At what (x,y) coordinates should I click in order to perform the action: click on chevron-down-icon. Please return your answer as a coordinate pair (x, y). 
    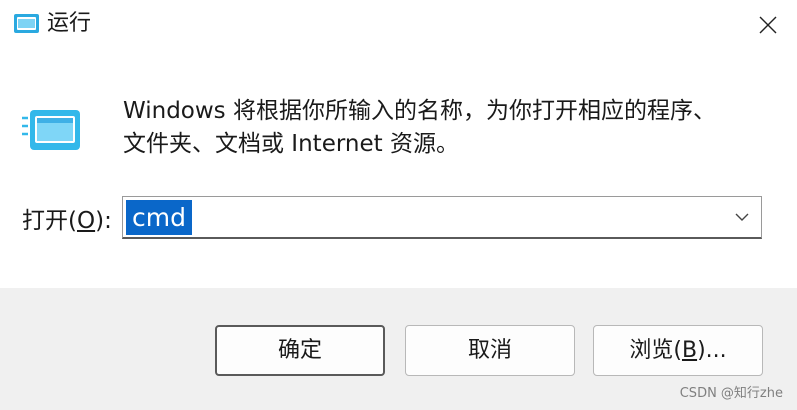
    Looking at the image, I should click on (742, 217).